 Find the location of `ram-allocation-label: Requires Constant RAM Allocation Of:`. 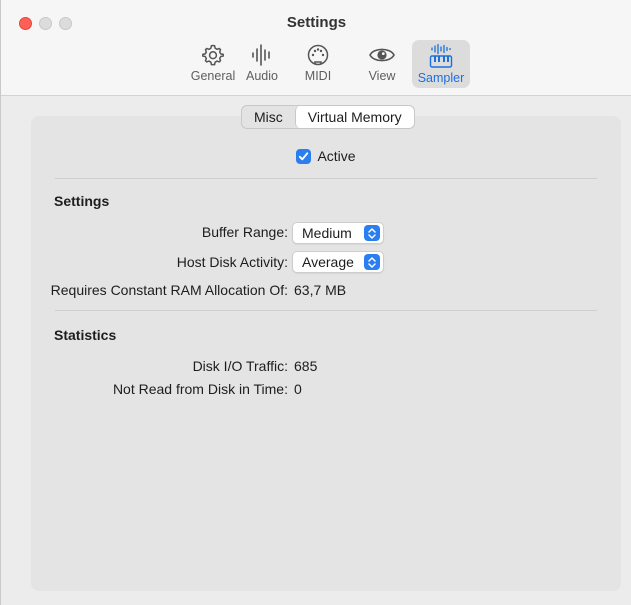

ram-allocation-label: Requires Constant RAM Allocation Of: is located at coordinates (169, 290).